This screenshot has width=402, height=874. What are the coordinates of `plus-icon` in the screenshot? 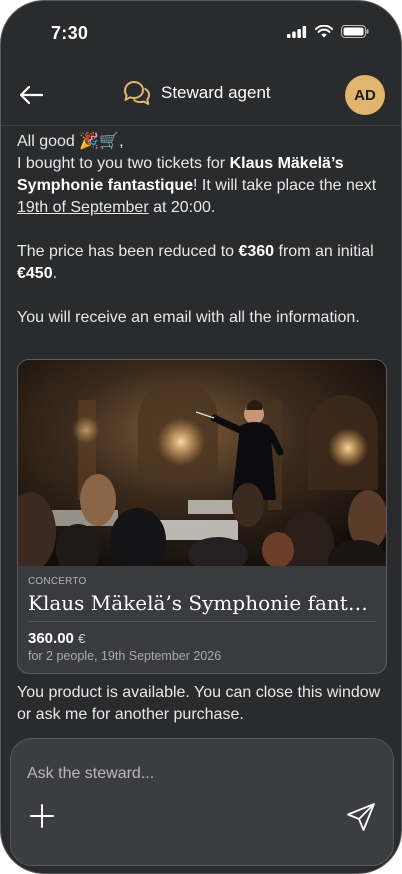 It's located at (42, 816).